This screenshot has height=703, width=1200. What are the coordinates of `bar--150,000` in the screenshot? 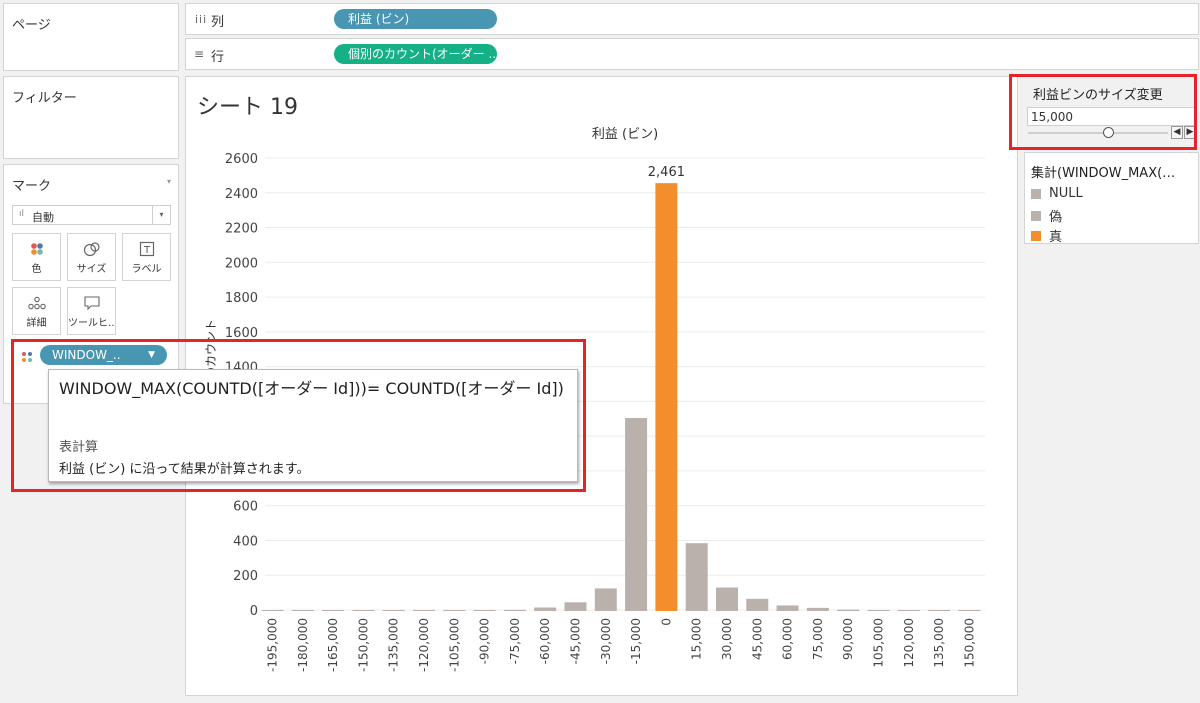 It's located at (363, 610).